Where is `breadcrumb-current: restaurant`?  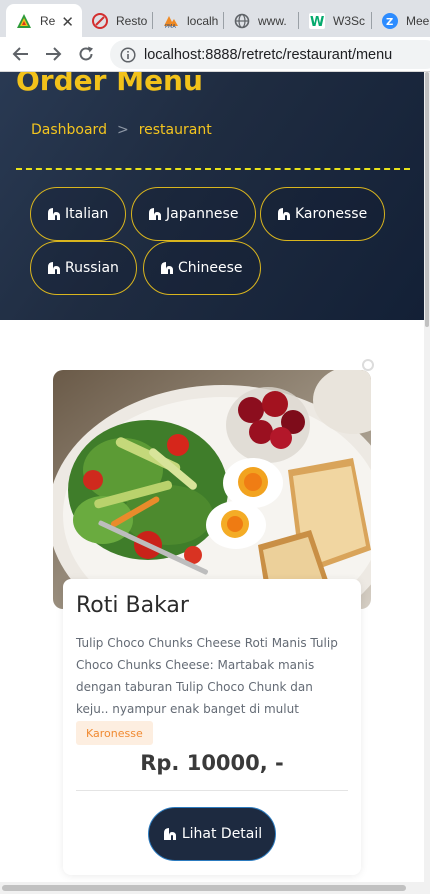
breadcrumb-current: restaurant is located at coordinates (175, 130).